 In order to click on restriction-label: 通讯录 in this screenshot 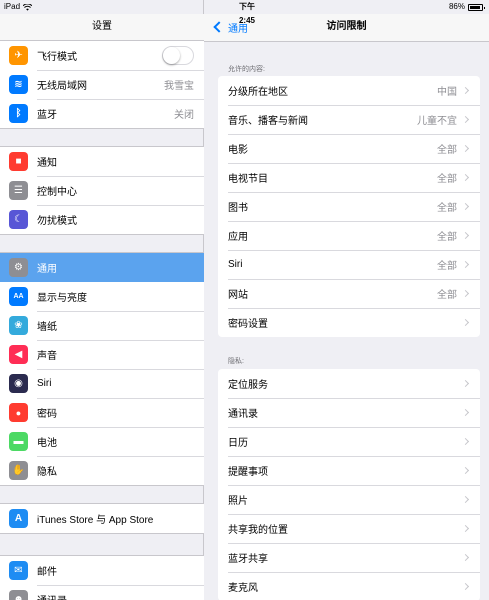, I will do `click(243, 414)`.